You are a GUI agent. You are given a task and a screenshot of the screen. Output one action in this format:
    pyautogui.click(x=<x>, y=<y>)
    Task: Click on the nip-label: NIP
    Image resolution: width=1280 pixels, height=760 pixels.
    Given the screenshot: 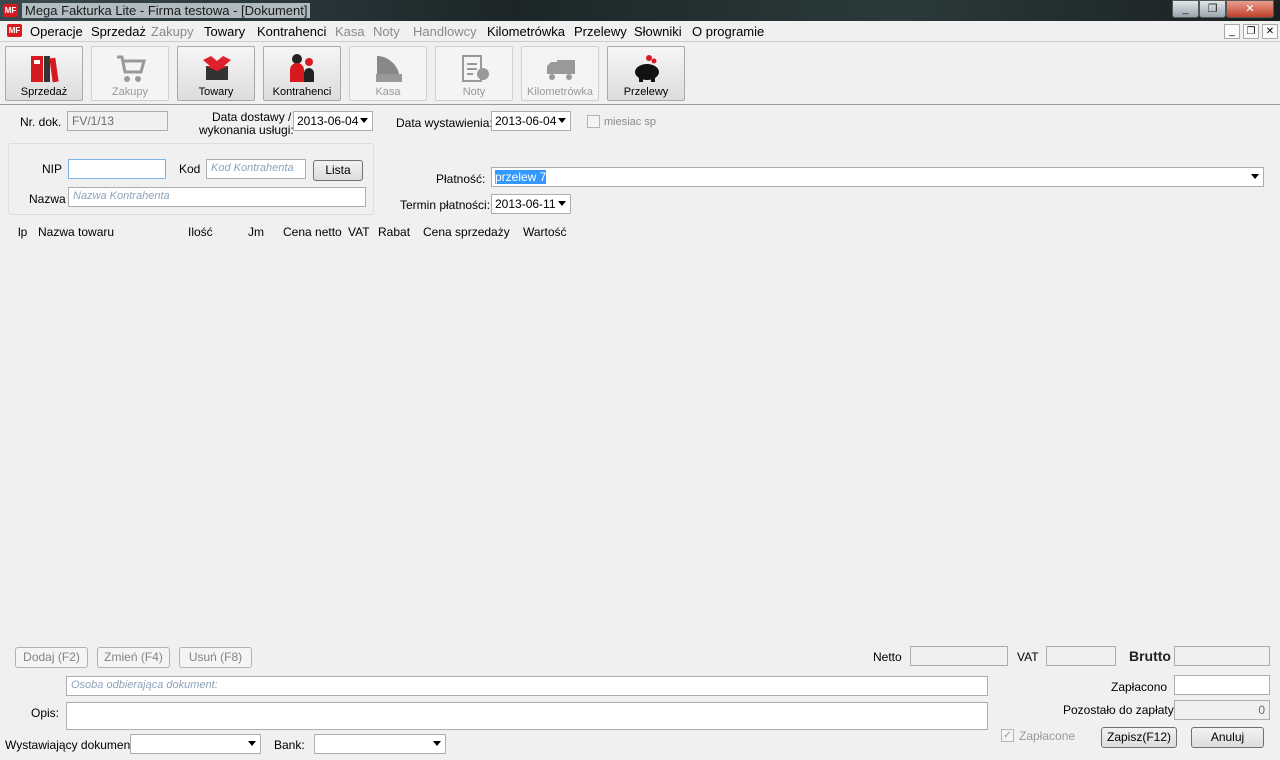 What is the action you would take?
    pyautogui.click(x=52, y=169)
    